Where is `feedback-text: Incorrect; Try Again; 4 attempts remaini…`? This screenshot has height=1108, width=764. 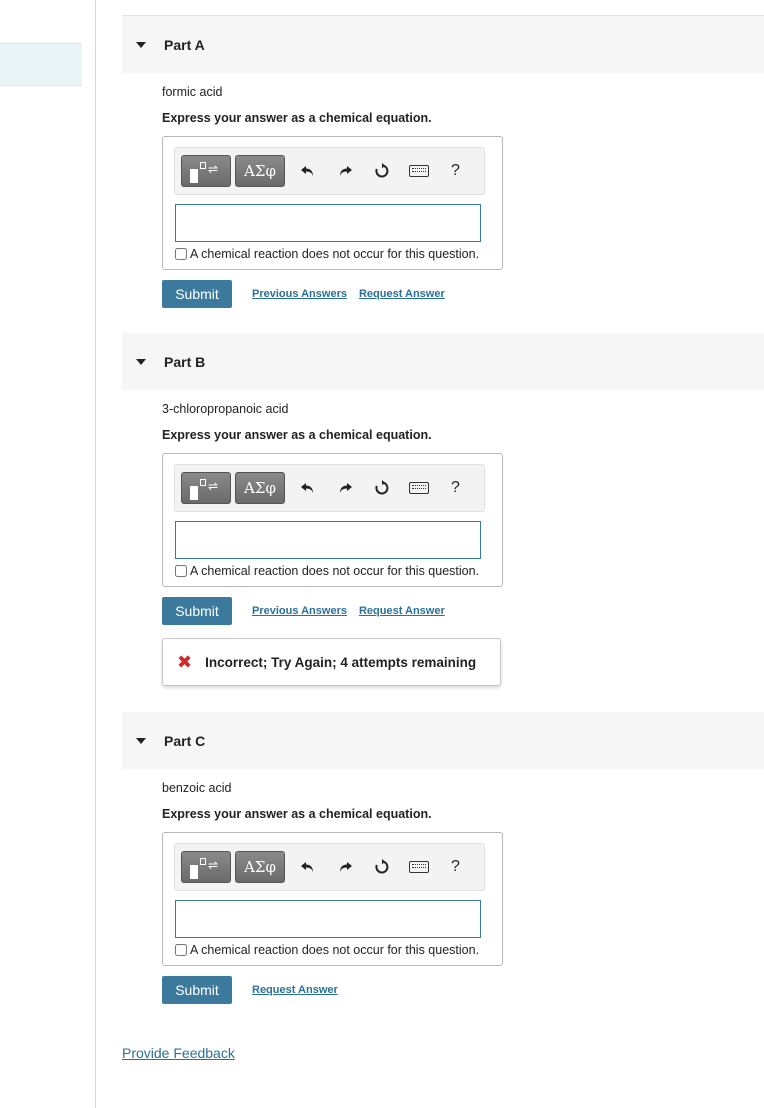 feedback-text: Incorrect; Try Again; 4 attempts remaini… is located at coordinates (341, 662).